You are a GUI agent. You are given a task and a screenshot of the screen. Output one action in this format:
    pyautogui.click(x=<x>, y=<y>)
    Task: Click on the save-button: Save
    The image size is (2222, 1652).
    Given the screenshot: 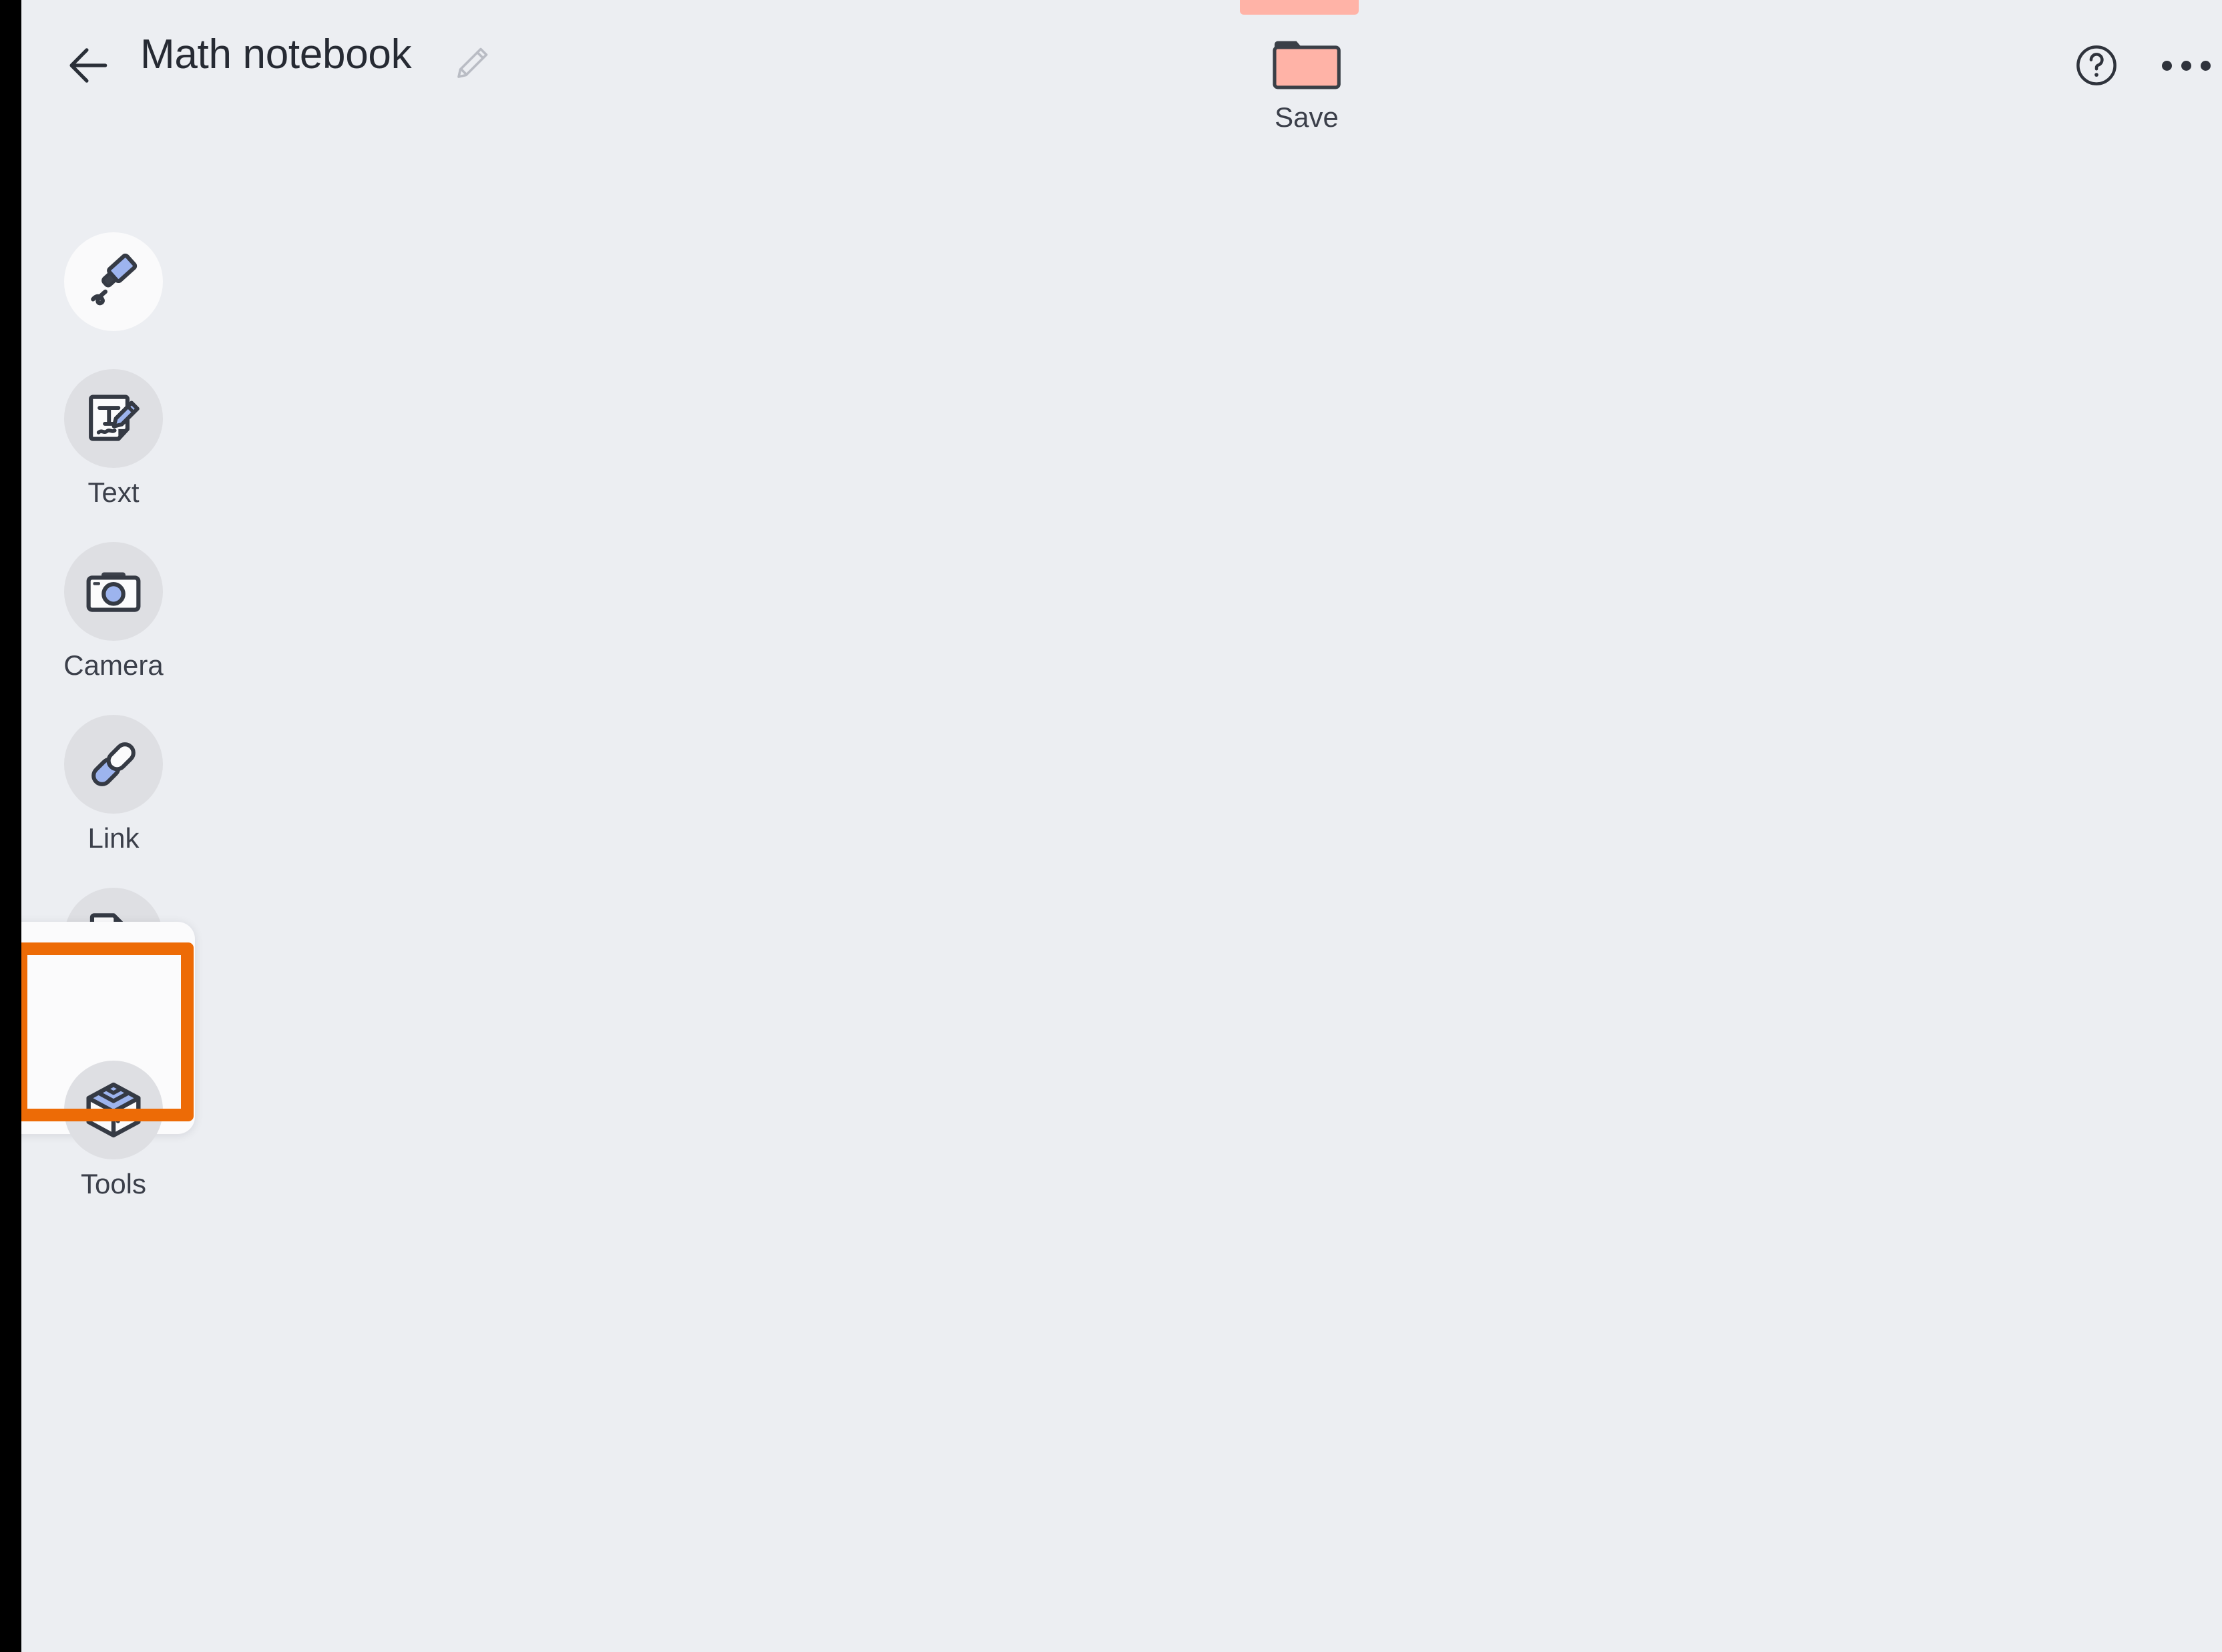 What is the action you would take?
    pyautogui.click(x=1307, y=76)
    